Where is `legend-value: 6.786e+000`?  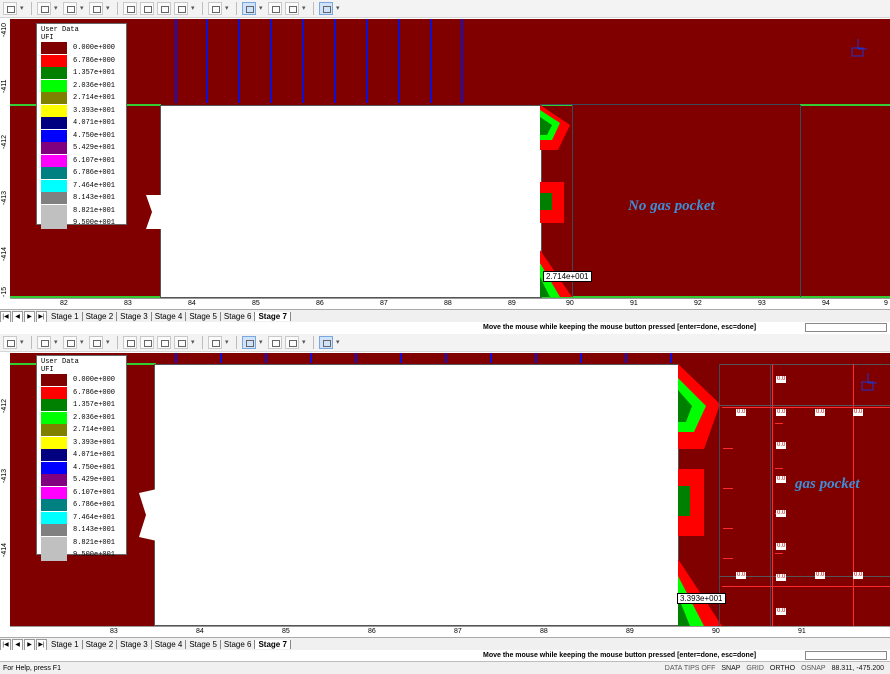
legend-value: 6.786e+000 is located at coordinates (94, 392).